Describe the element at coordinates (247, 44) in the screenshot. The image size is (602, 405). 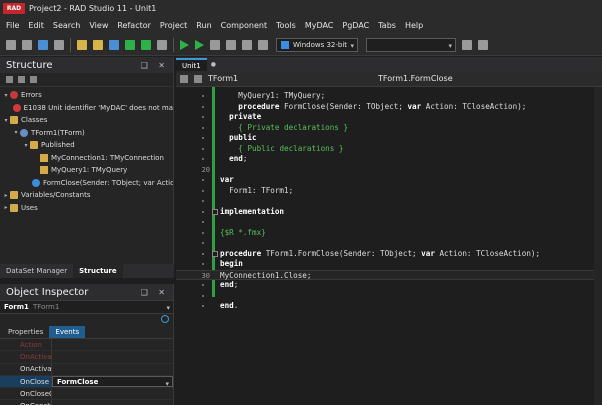
I see `step-over-icon` at that location.